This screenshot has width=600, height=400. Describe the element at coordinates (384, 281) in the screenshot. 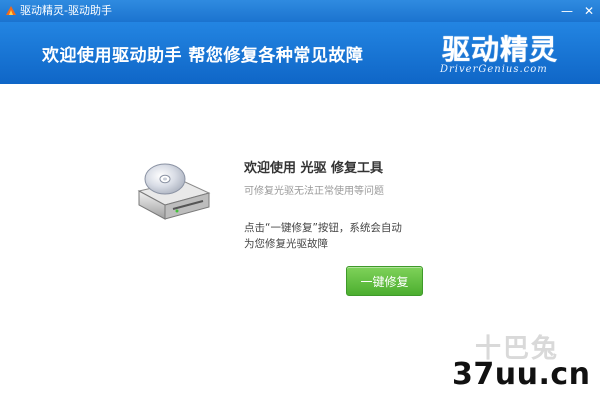

I see `one-click-fix-button: 一键修复` at that location.